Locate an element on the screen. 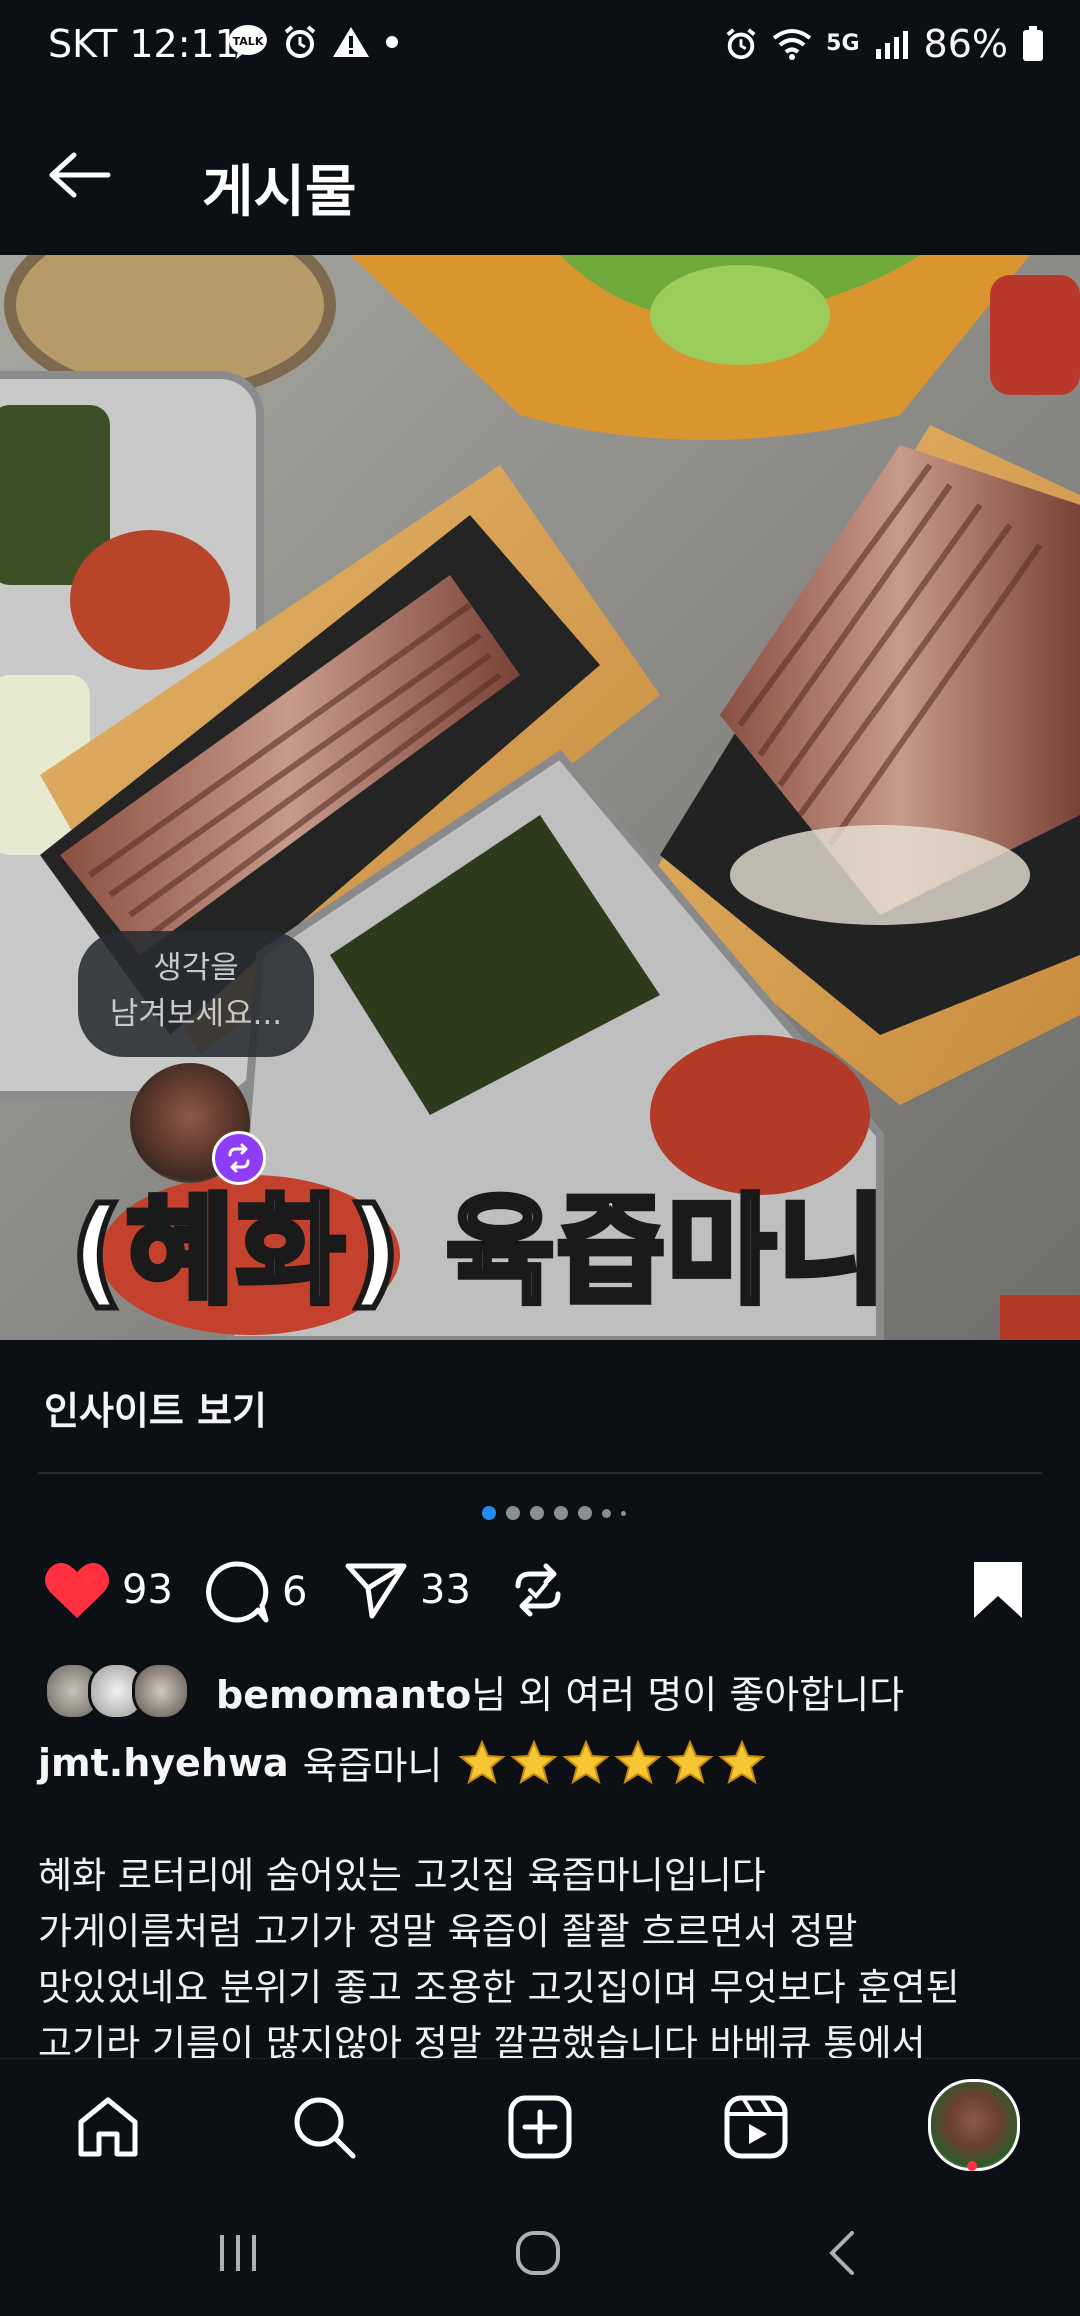 Image resolution: width=1080 pixels, height=2316 pixels. caption-title: 육즙마니 is located at coordinates (372, 1766).